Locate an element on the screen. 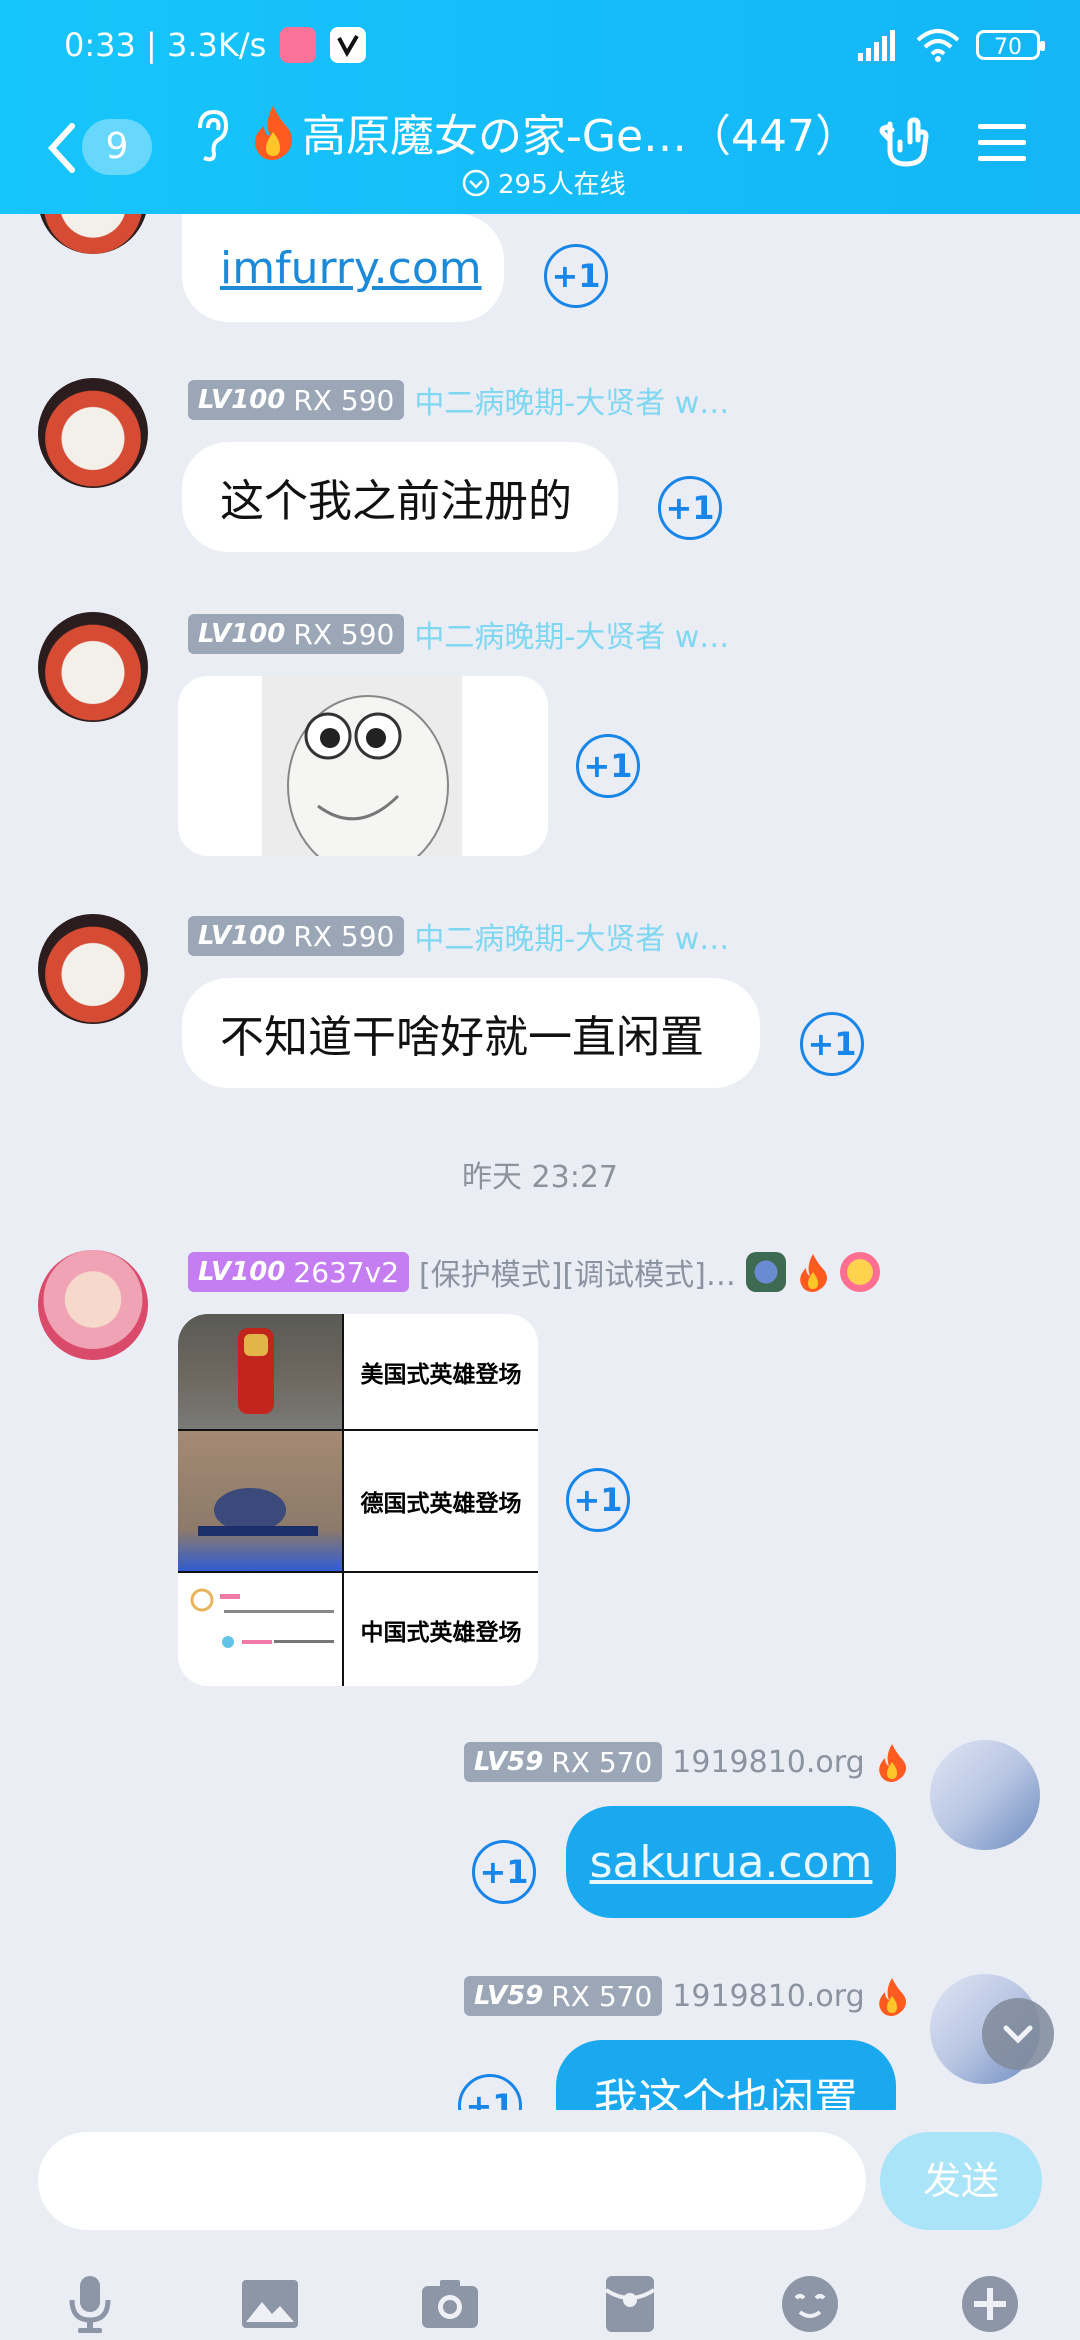 This screenshot has height=2340, width=1080. message-link: sakurua.com is located at coordinates (731, 1862).